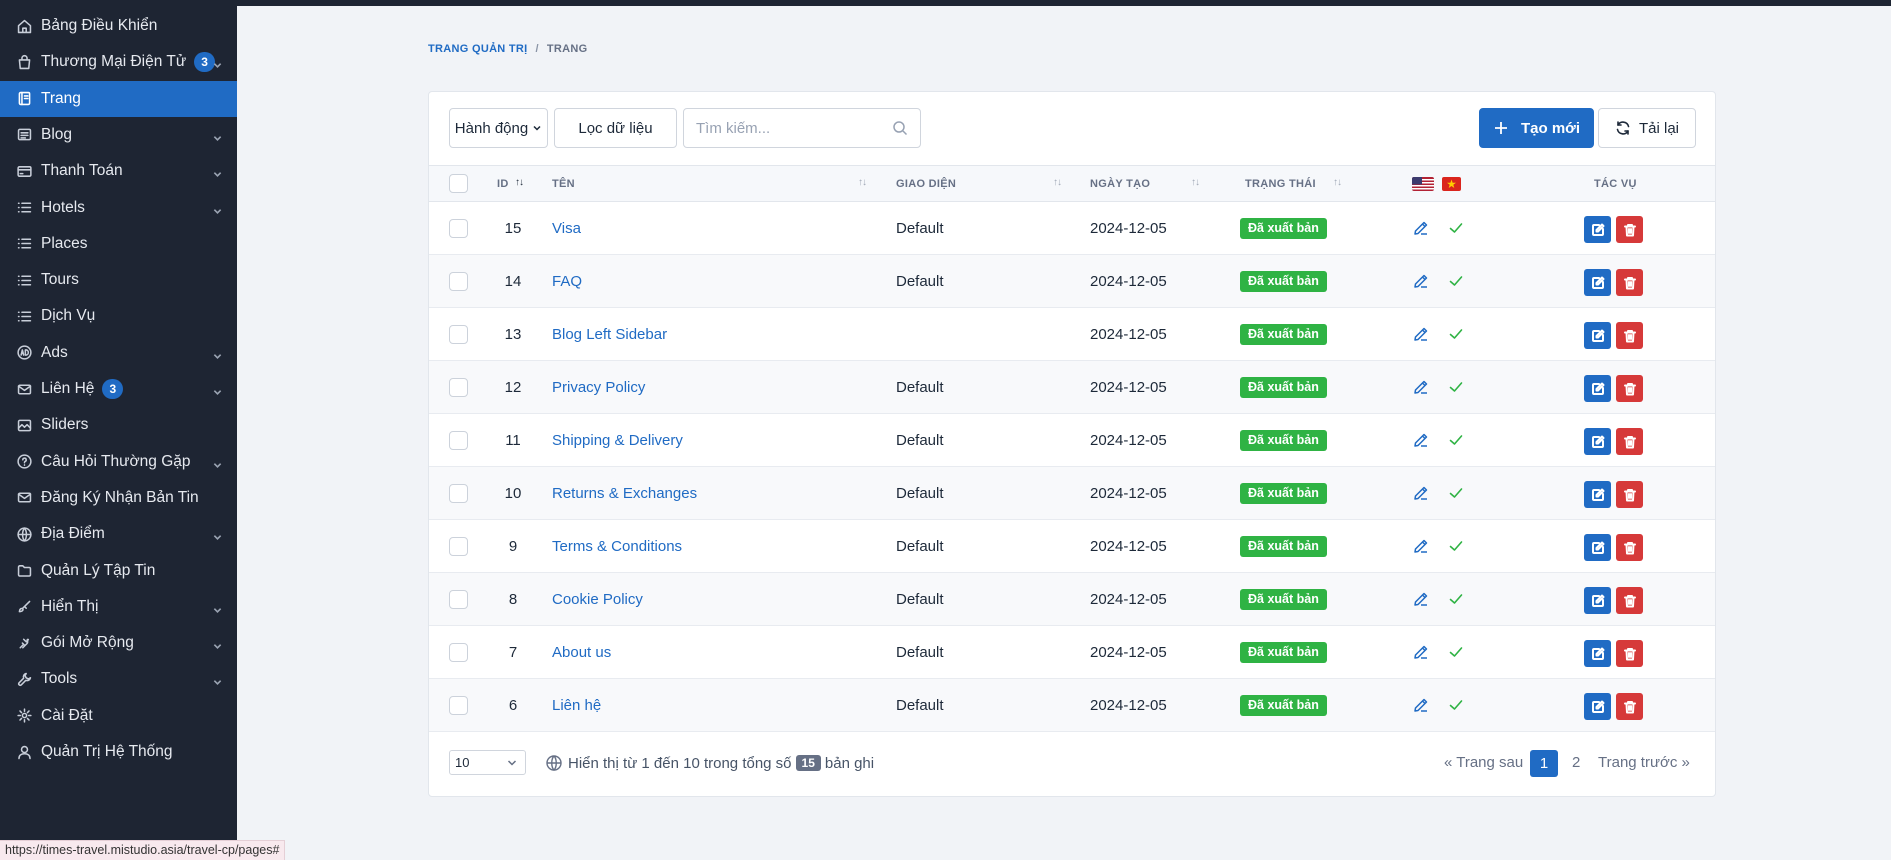 This screenshot has height=860, width=1891. I want to click on row-name-link: Cookie Policy, so click(597, 599).